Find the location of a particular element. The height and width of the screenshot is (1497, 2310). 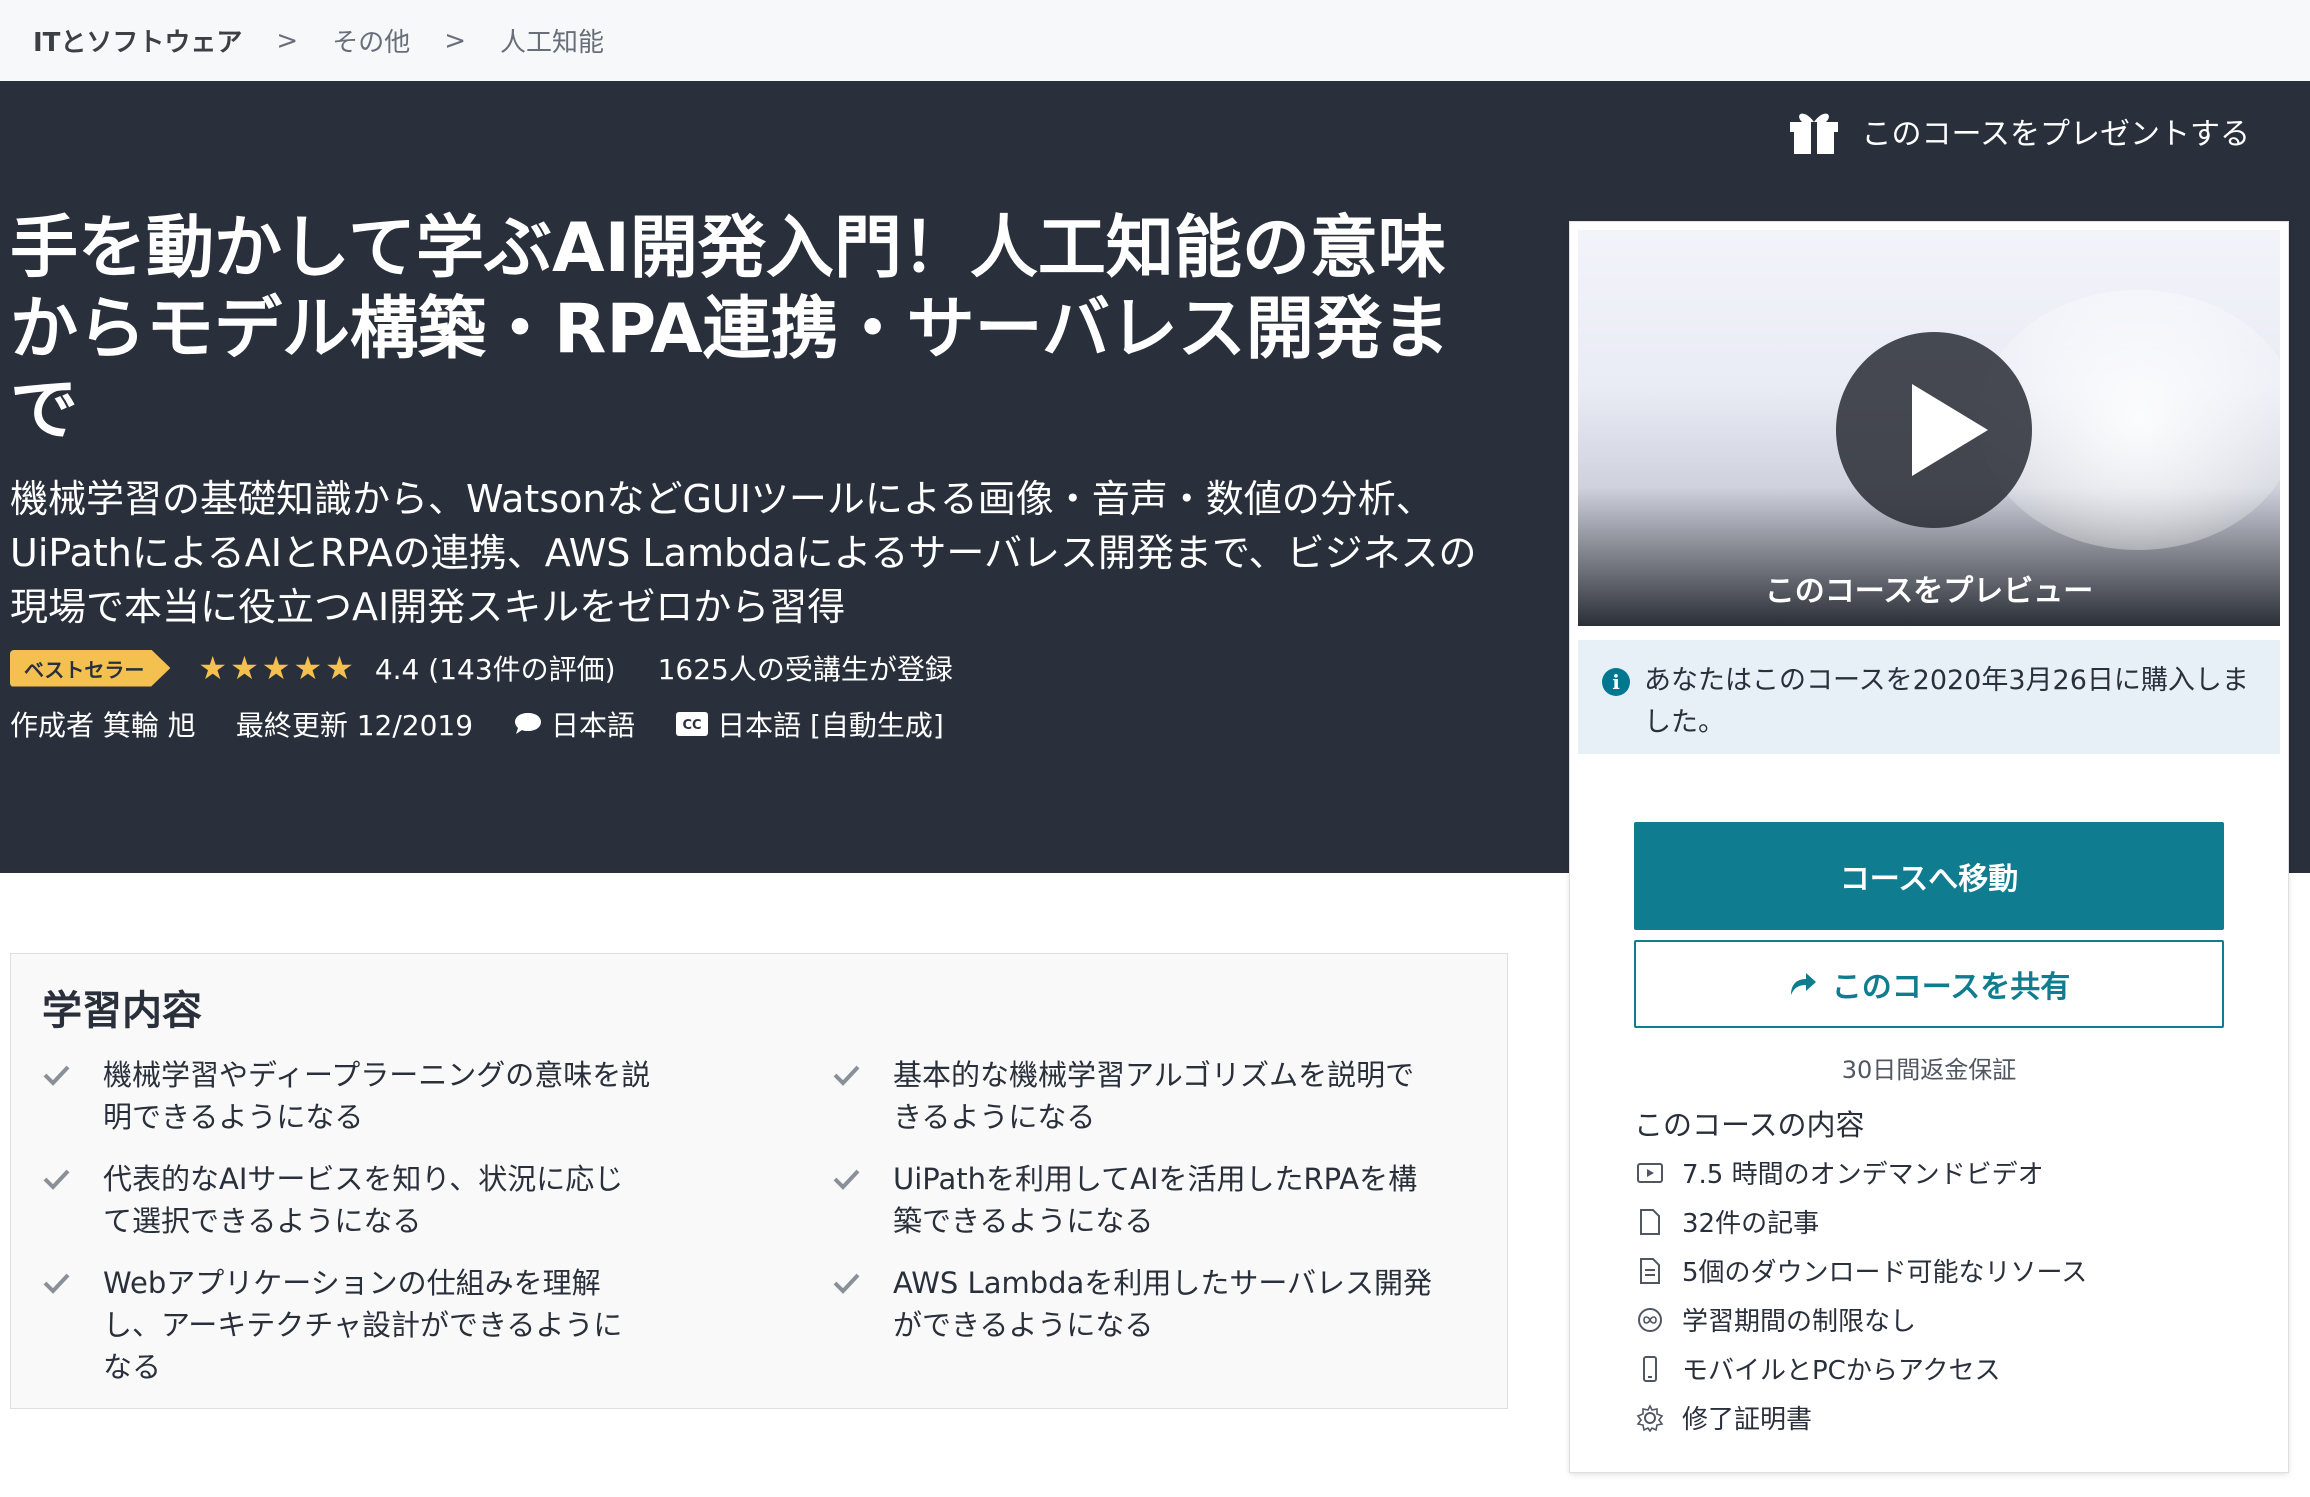

learn-item: UiPathを利用してAIを活用したRPAを構築できるようになる is located at coordinates (1121, 1200).